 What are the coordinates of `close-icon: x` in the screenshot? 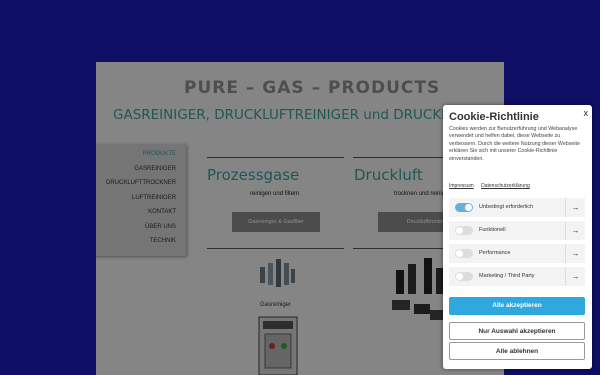 It's located at (586, 113).